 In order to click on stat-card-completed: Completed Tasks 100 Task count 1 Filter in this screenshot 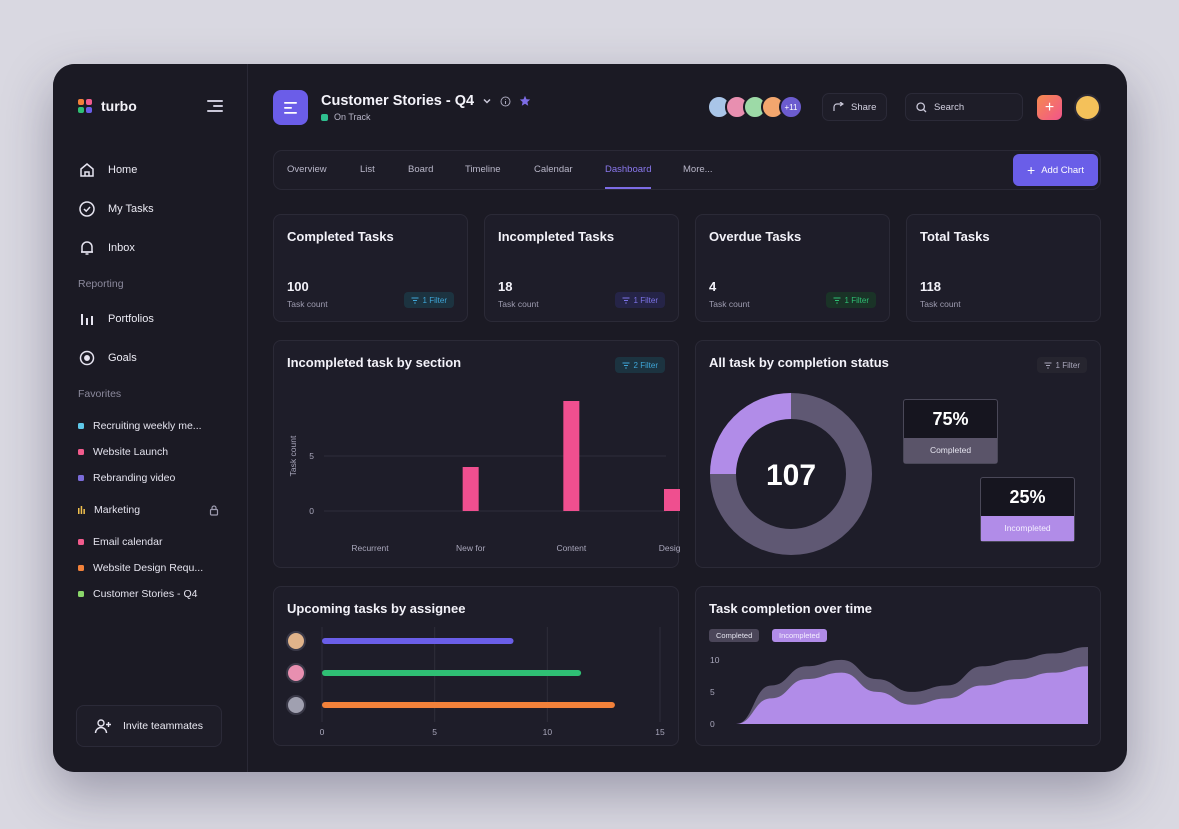, I will do `click(370, 268)`.